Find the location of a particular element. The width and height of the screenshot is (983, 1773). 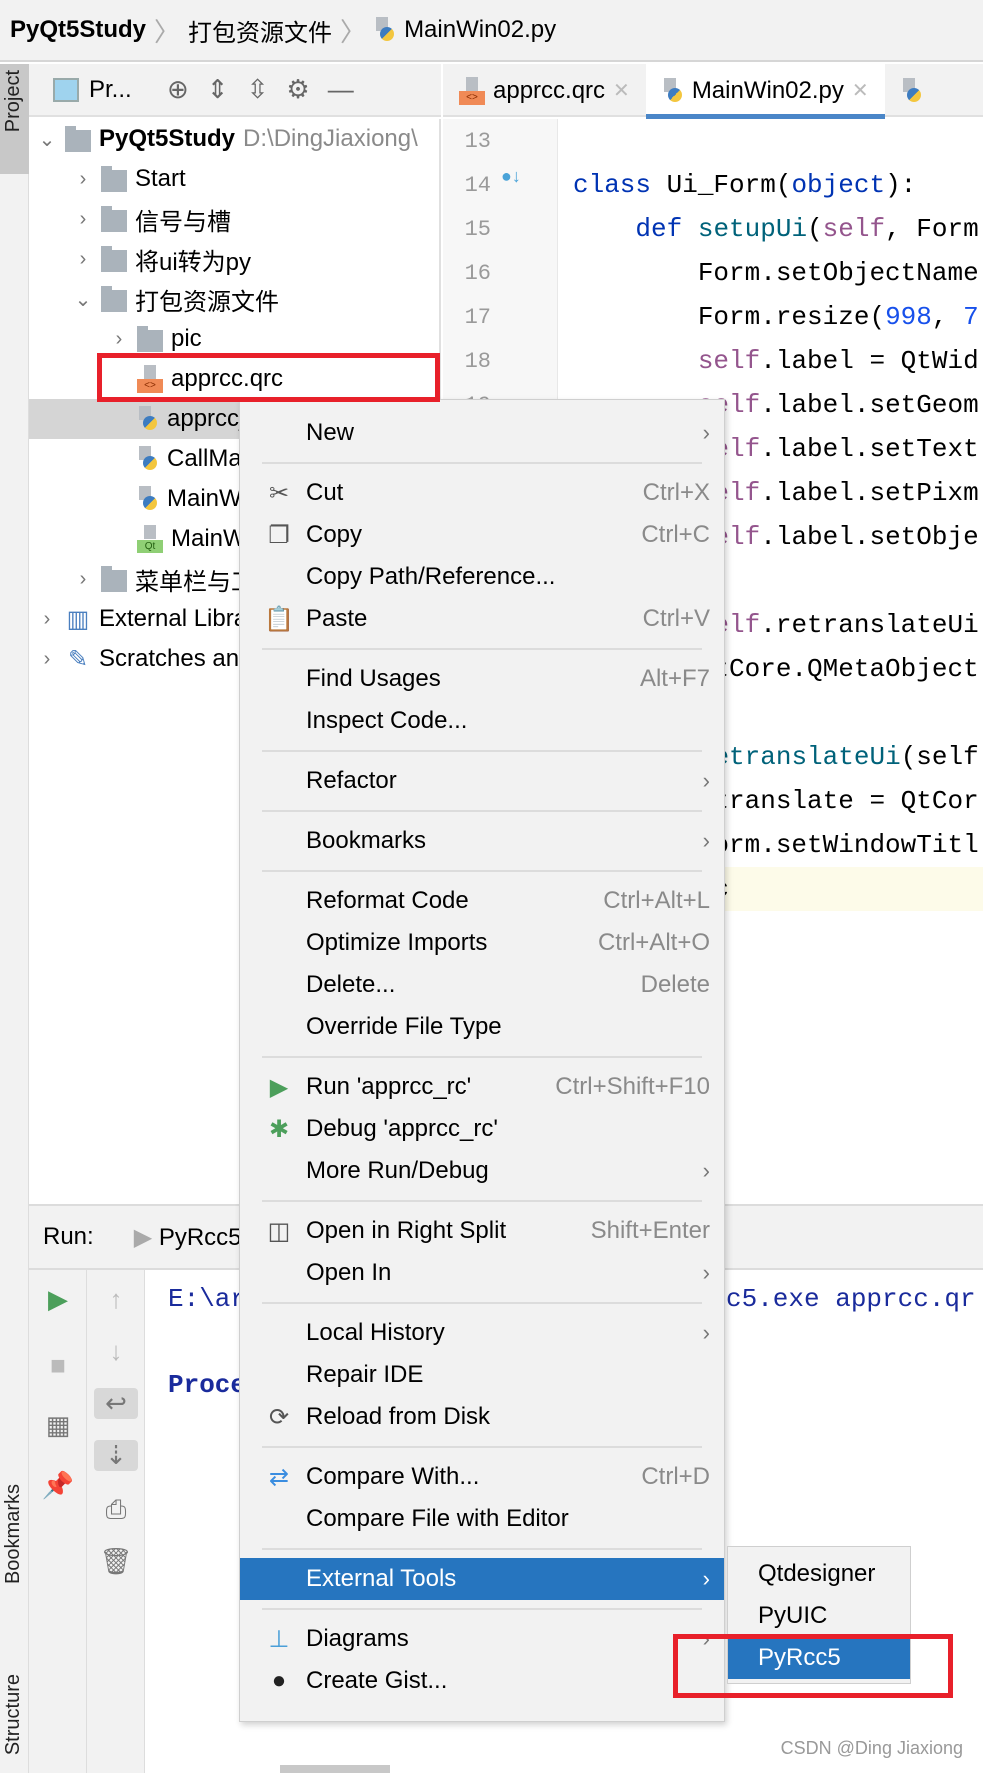

project-tool-label: Project is located at coordinates (13, 101).